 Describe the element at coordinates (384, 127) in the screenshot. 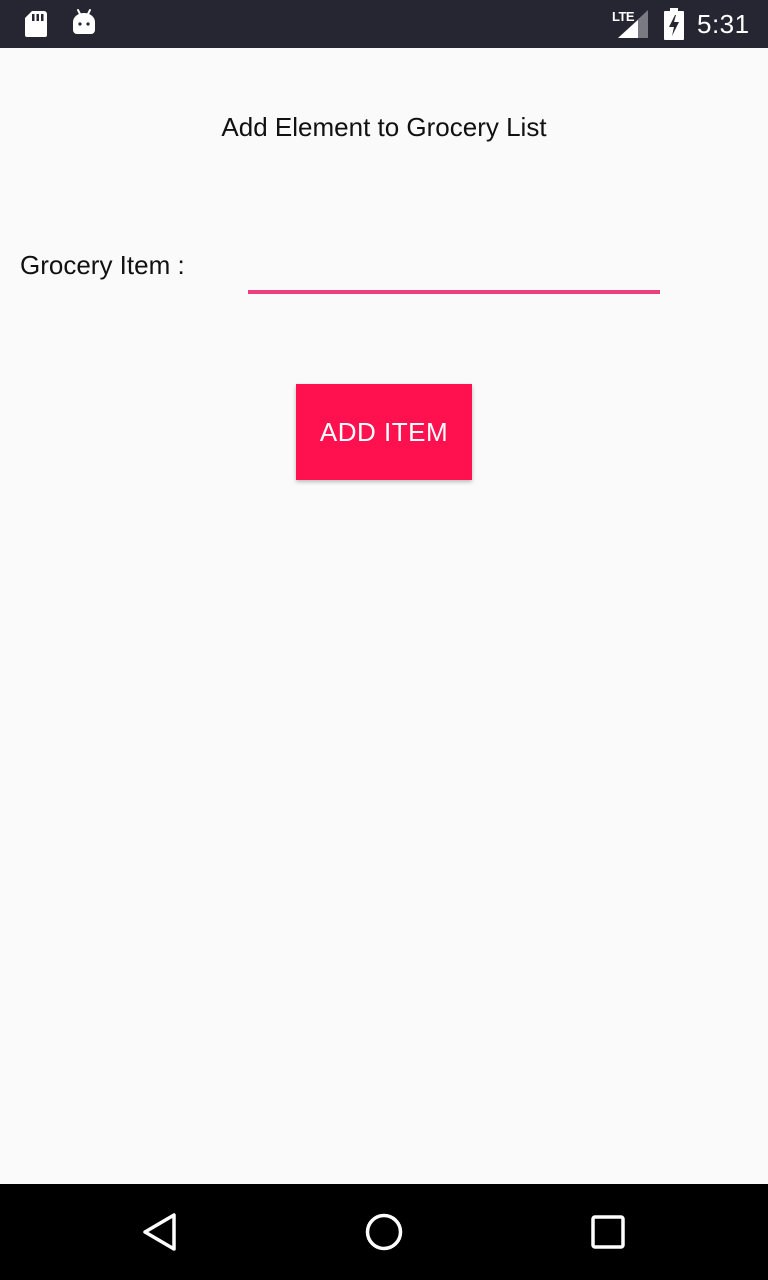

I see `page-title: Add Element to Grocery List` at that location.